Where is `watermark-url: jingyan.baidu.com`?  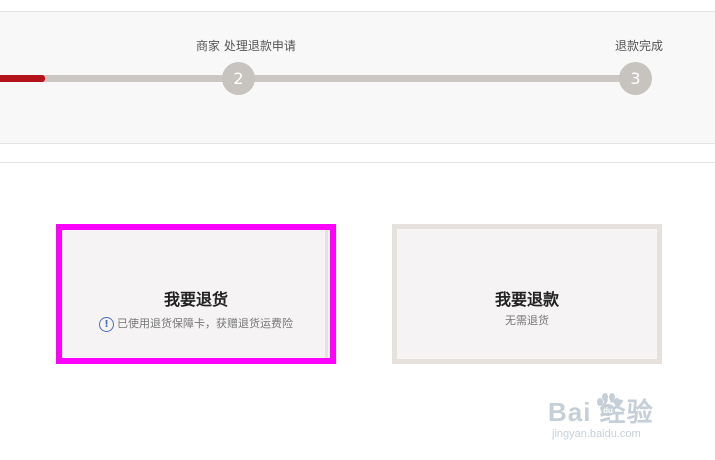 watermark-url: jingyan.baidu.com is located at coordinates (596, 434).